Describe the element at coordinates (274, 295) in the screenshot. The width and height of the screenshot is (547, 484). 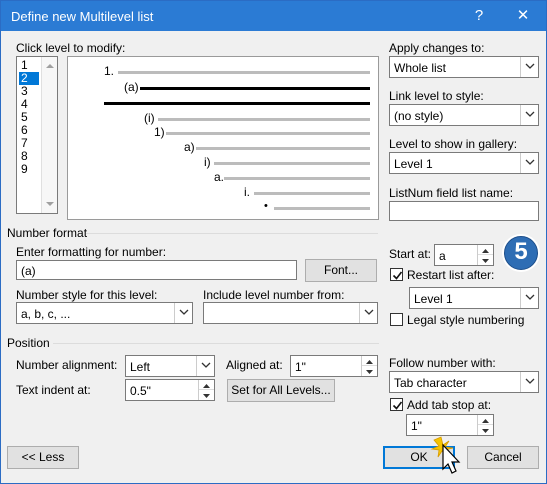
I see `include-level-label: Include level number from:` at that location.